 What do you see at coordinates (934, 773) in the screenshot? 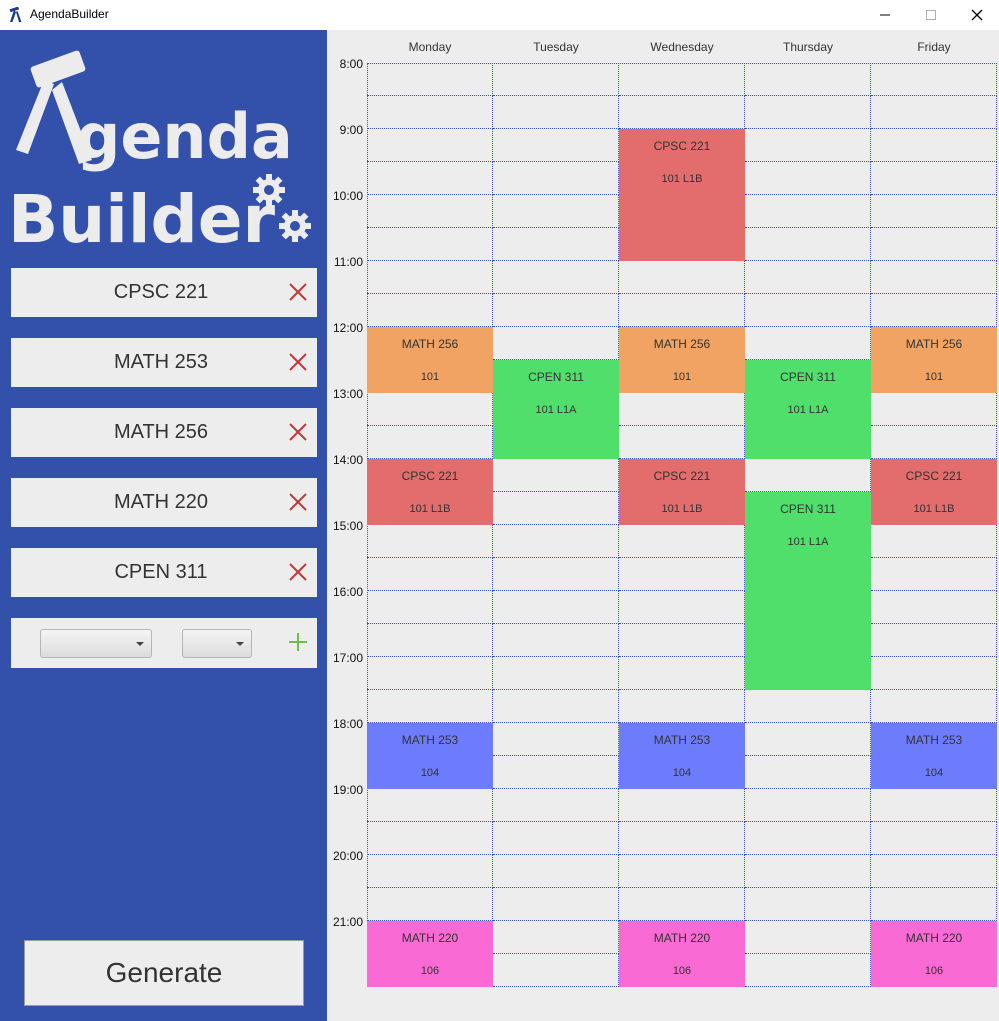
I see `course-block-section: 104` at bounding box center [934, 773].